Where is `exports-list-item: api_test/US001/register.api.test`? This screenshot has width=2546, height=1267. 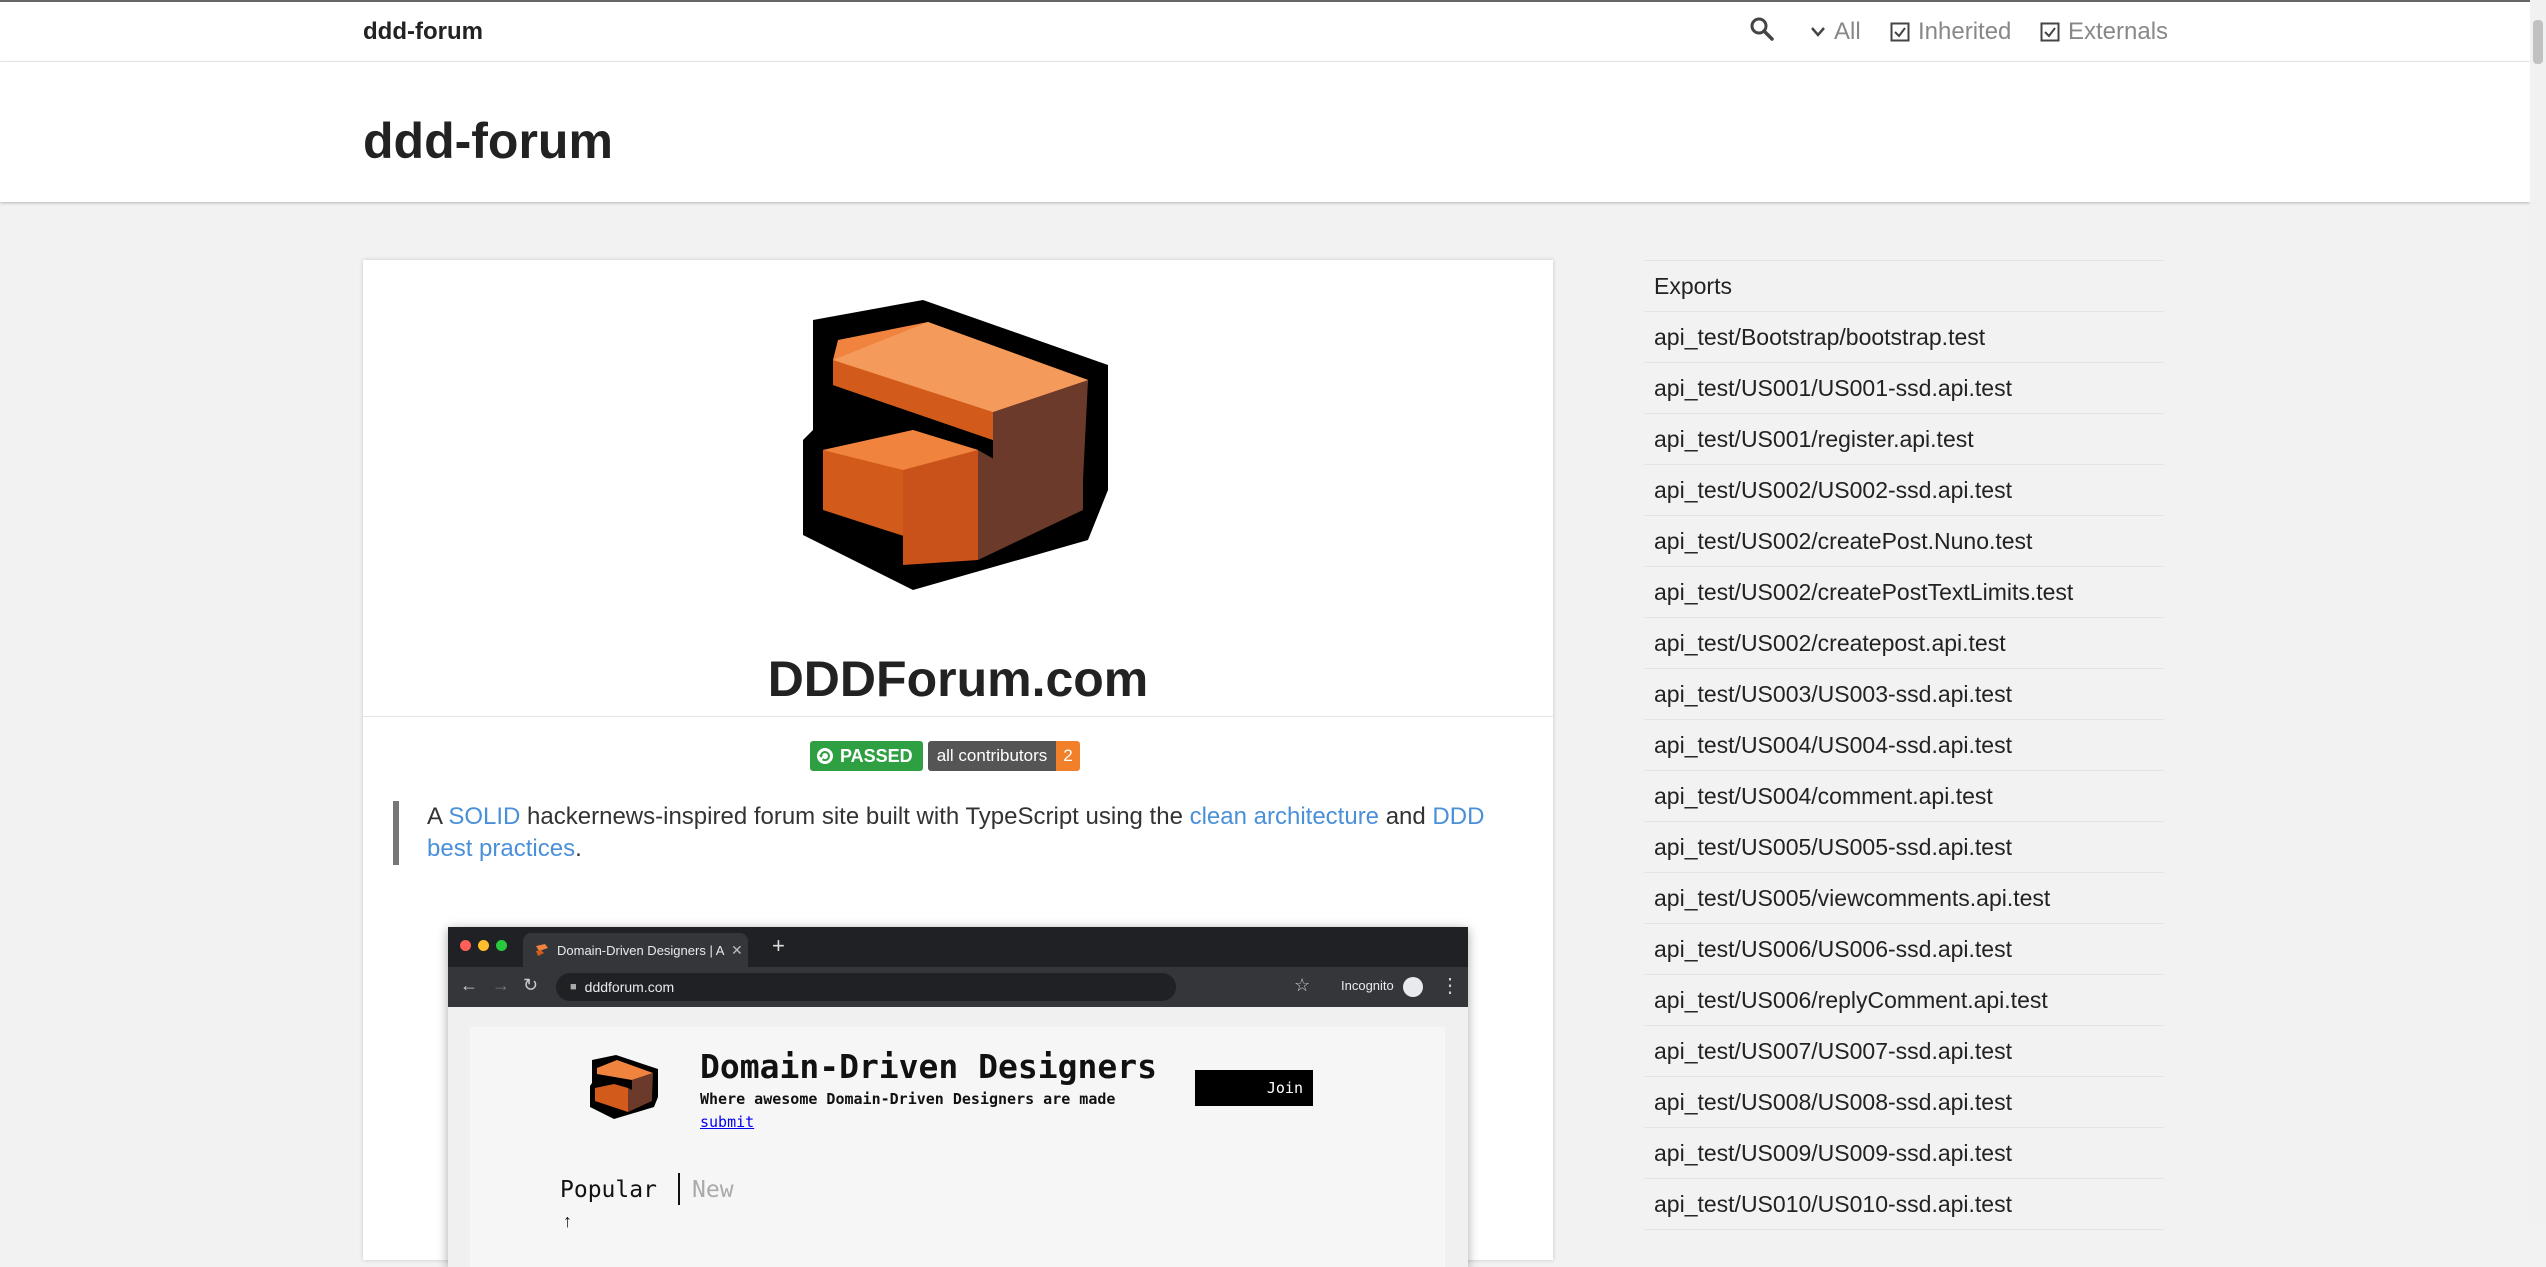 exports-list-item: api_test/US001/register.api.test is located at coordinates (1904, 439).